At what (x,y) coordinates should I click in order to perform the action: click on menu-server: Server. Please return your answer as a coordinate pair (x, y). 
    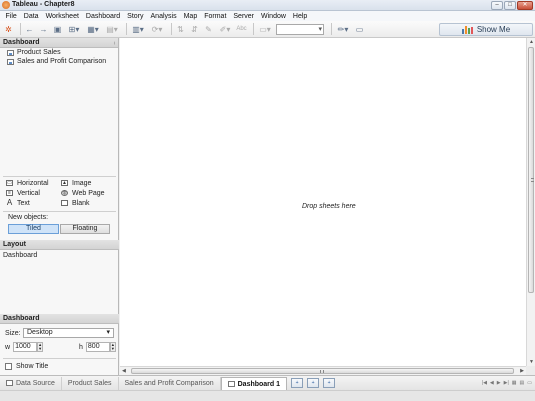
    Looking at the image, I should click on (244, 16).